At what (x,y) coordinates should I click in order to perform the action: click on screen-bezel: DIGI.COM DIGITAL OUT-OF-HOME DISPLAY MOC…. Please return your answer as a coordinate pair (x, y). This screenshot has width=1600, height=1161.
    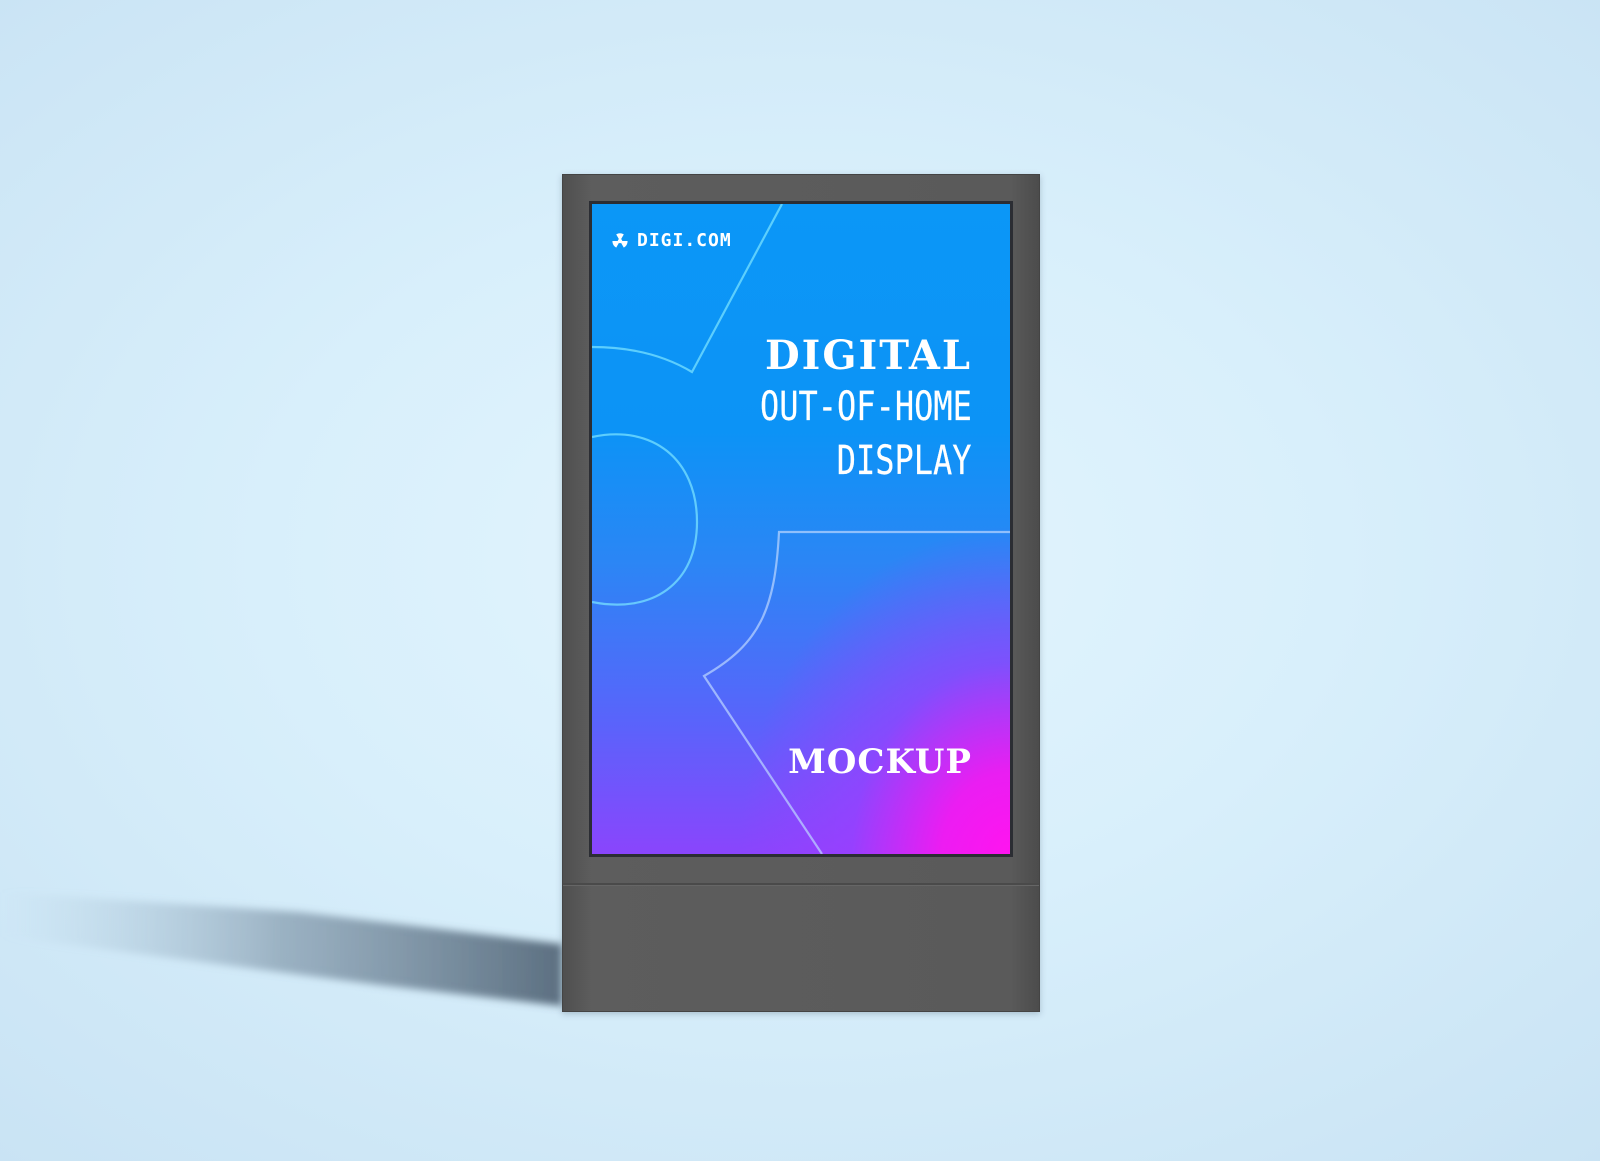
    Looking at the image, I should click on (801, 529).